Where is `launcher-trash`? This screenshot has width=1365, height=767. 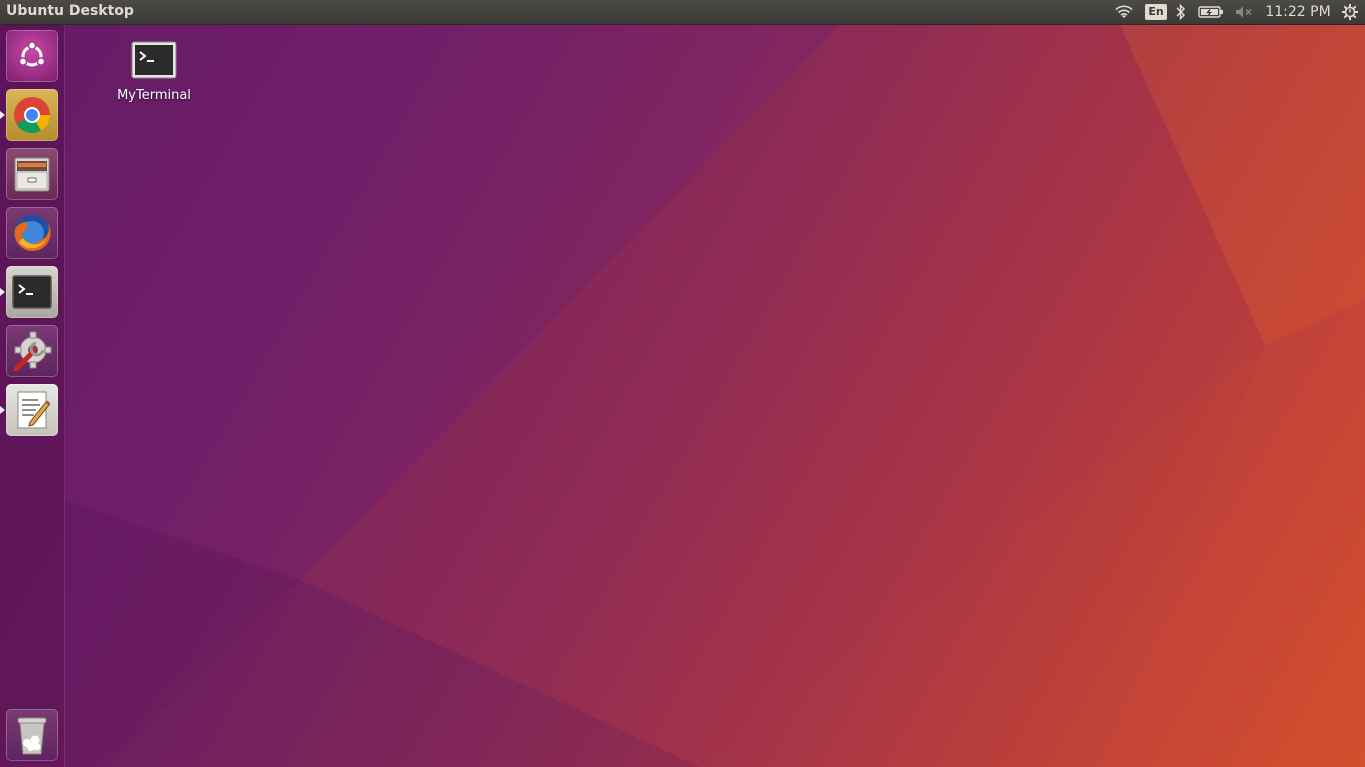
launcher-trash is located at coordinates (32, 735).